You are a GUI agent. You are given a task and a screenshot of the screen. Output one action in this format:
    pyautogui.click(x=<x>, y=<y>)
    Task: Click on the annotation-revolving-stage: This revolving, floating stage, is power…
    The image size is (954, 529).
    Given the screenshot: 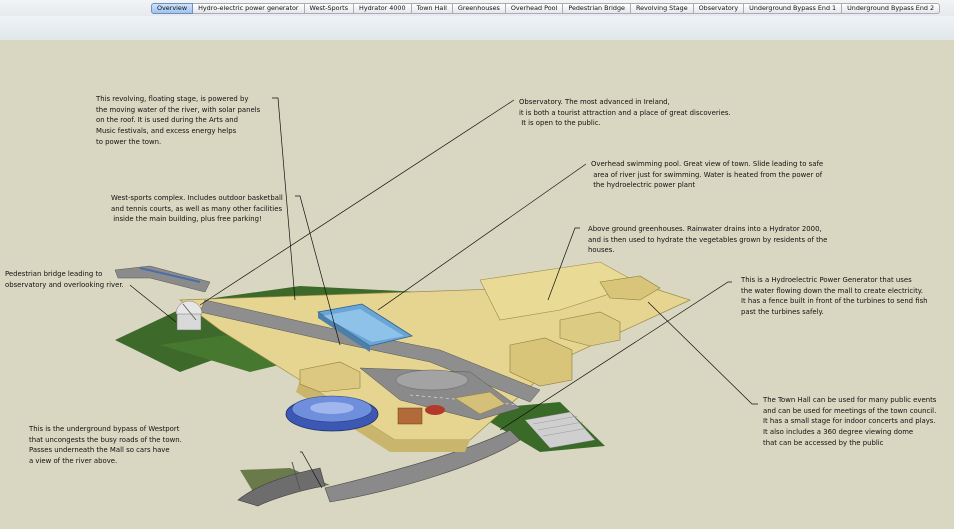 What is the action you would take?
    pyautogui.click(x=178, y=120)
    